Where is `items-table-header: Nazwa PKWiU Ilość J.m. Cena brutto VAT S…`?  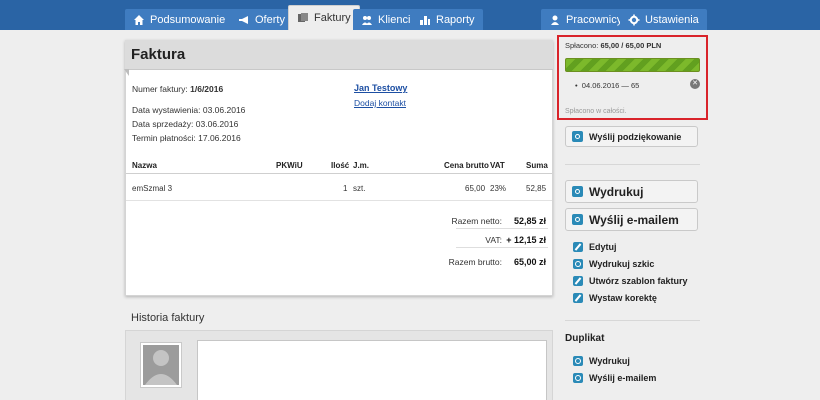 items-table-header: Nazwa PKWiU Ilość J.m. Cena brutto VAT S… is located at coordinates (339, 166).